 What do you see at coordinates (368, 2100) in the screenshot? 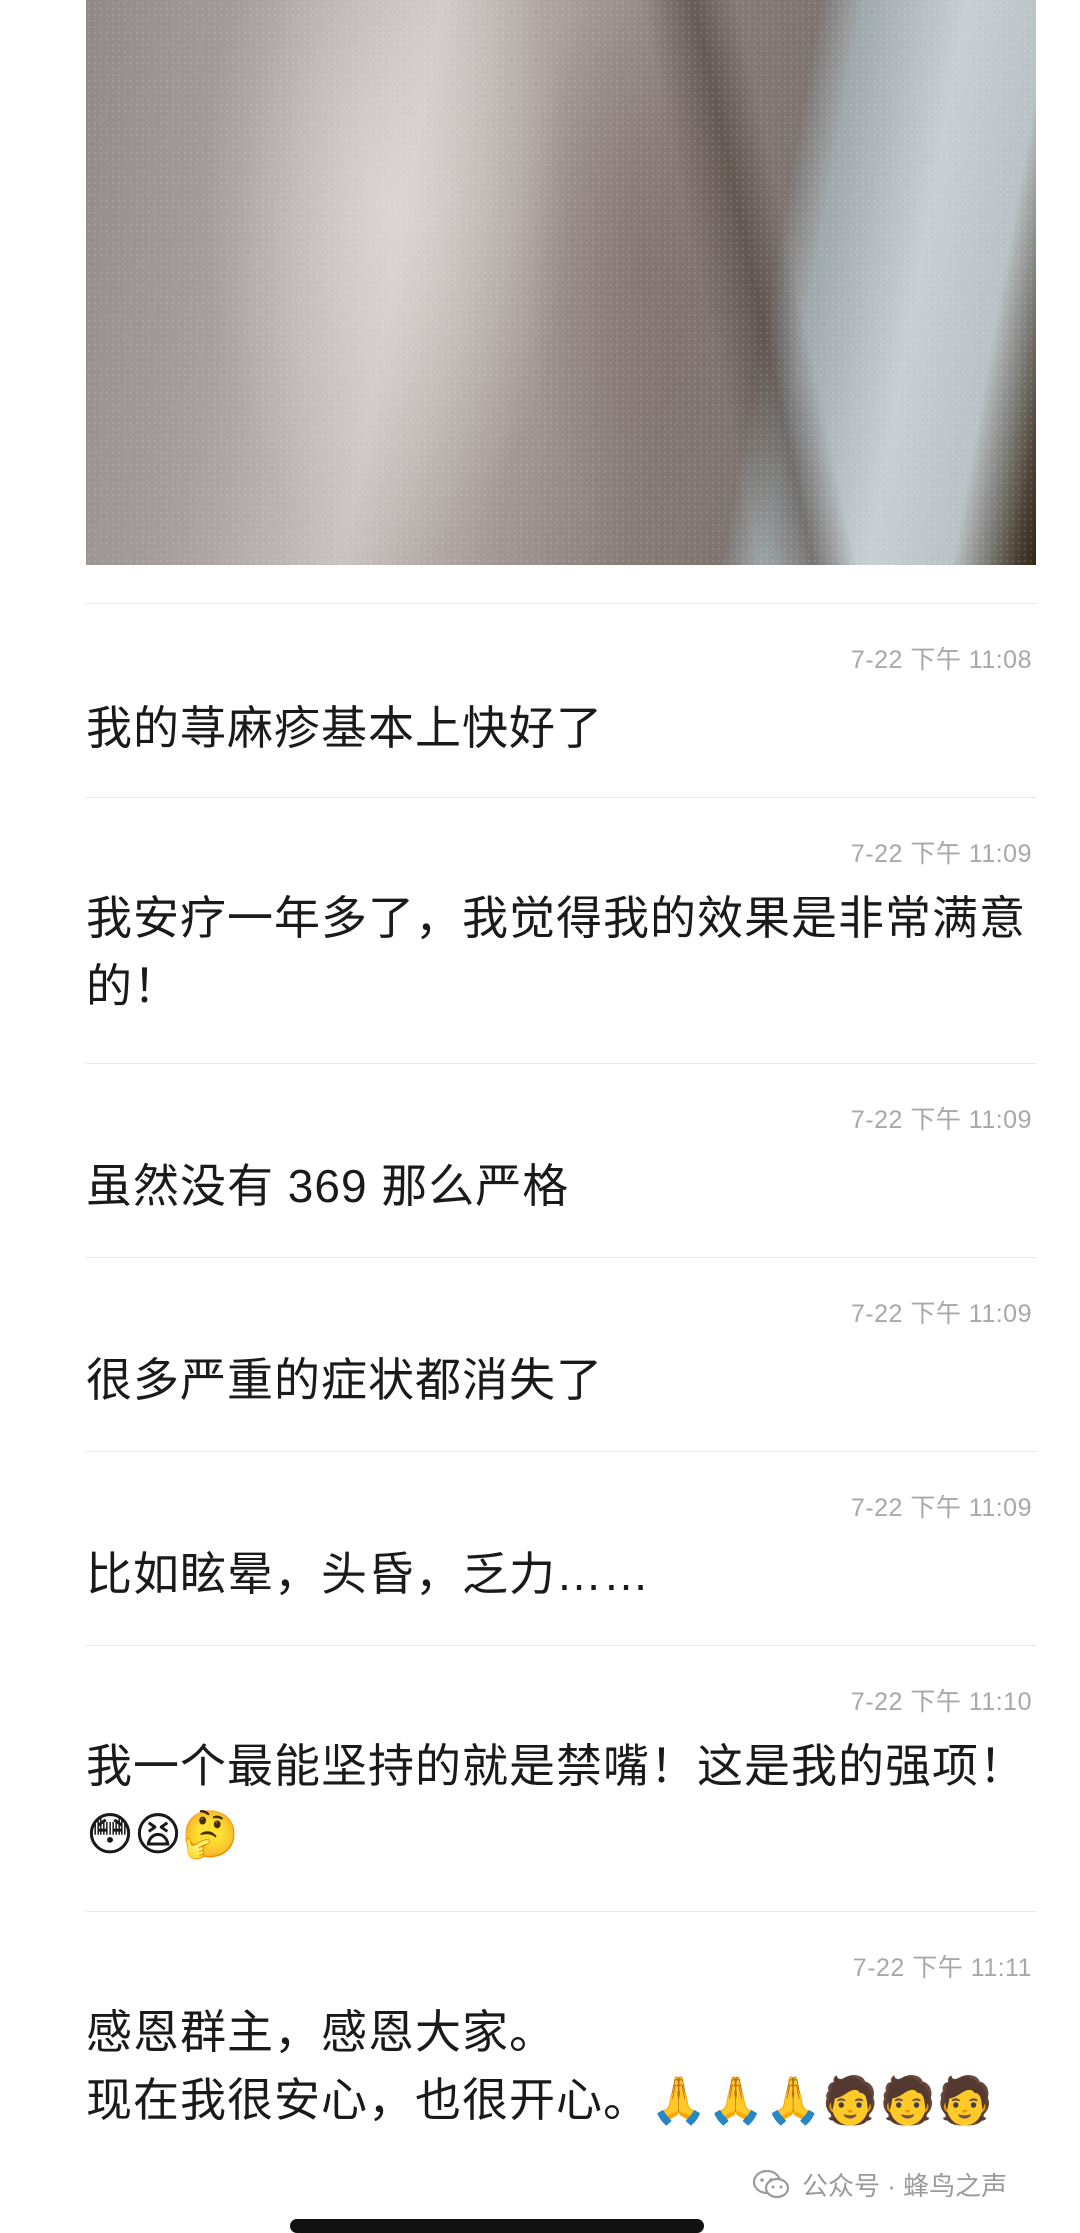
I see `message-line-2: 现在我很安心，也很开心。` at bounding box center [368, 2100].